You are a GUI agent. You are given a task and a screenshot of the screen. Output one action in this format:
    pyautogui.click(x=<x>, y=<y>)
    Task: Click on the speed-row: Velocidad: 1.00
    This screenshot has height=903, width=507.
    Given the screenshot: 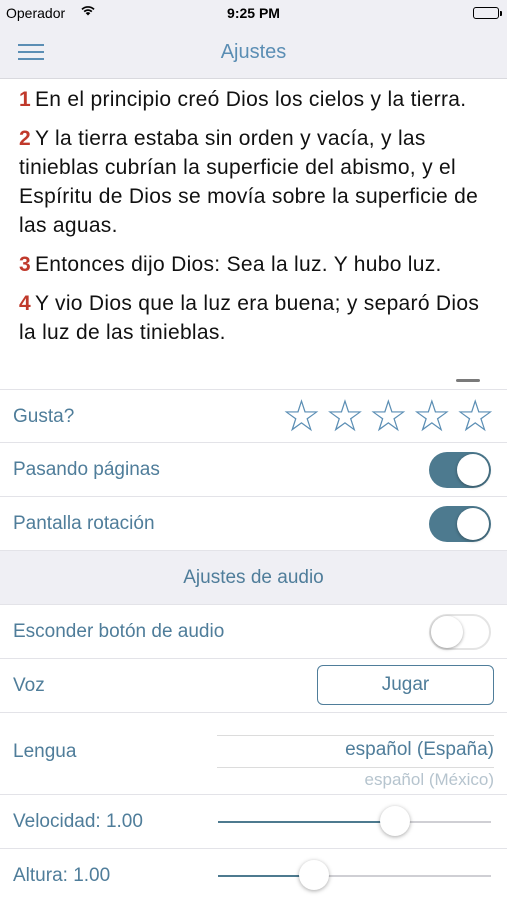 What is the action you would take?
    pyautogui.click(x=253, y=822)
    